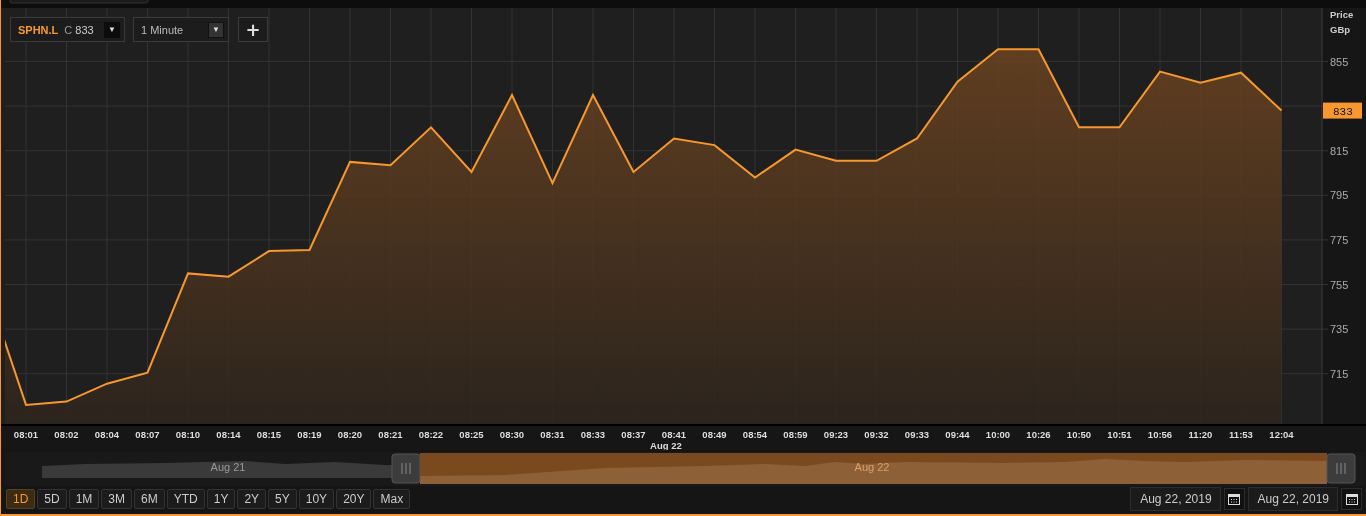 The width and height of the screenshot is (1366, 516). Describe the element at coordinates (1339, 61) in the screenshot. I see `y-axis-label: 855` at that location.